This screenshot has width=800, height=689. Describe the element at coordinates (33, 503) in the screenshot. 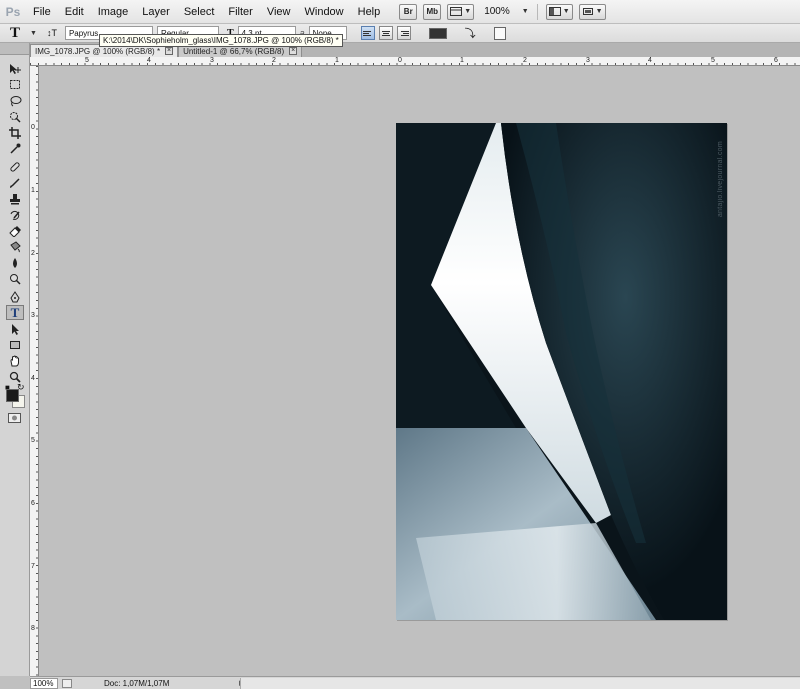

I see `ruler-v-label: 6` at that location.